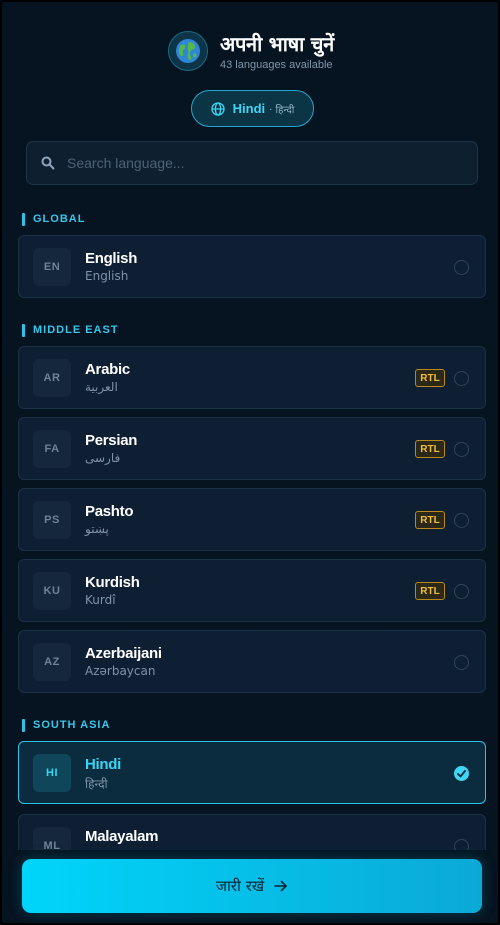 The image size is (500, 925). I want to click on language-code-badge: FA, so click(52, 449).